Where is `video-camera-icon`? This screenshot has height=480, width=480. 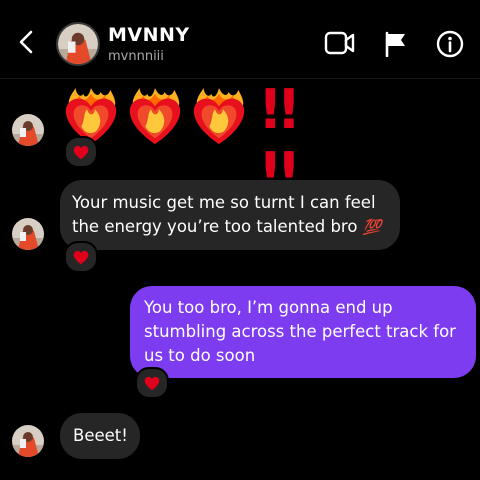 video-camera-icon is located at coordinates (340, 45).